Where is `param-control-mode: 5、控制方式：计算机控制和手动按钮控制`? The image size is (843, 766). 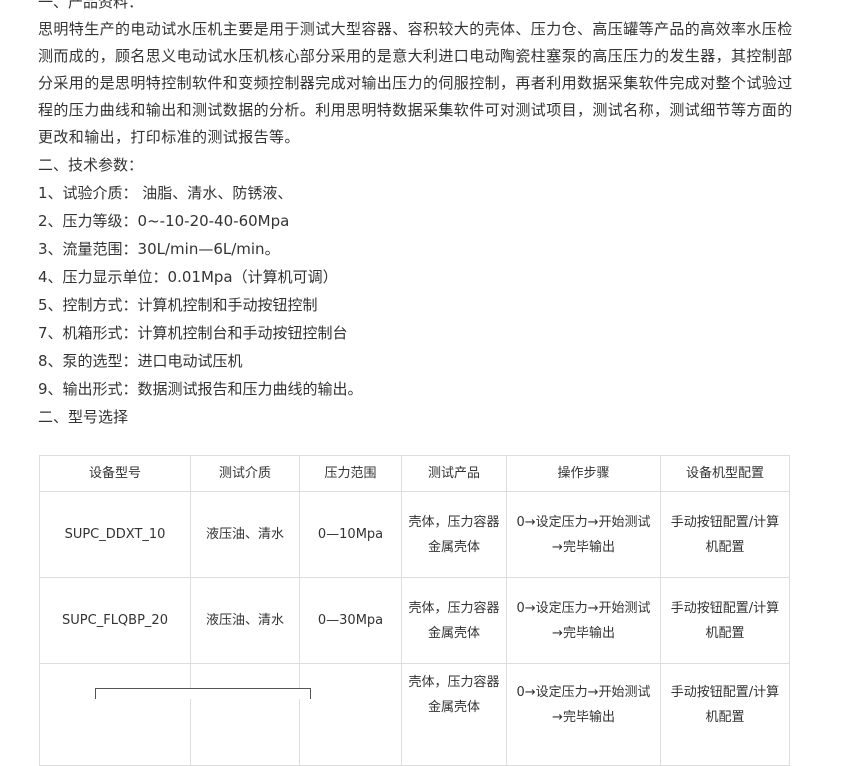 param-control-mode: 5、控制方式：计算机控制和手动按钮控制 is located at coordinates (178, 305).